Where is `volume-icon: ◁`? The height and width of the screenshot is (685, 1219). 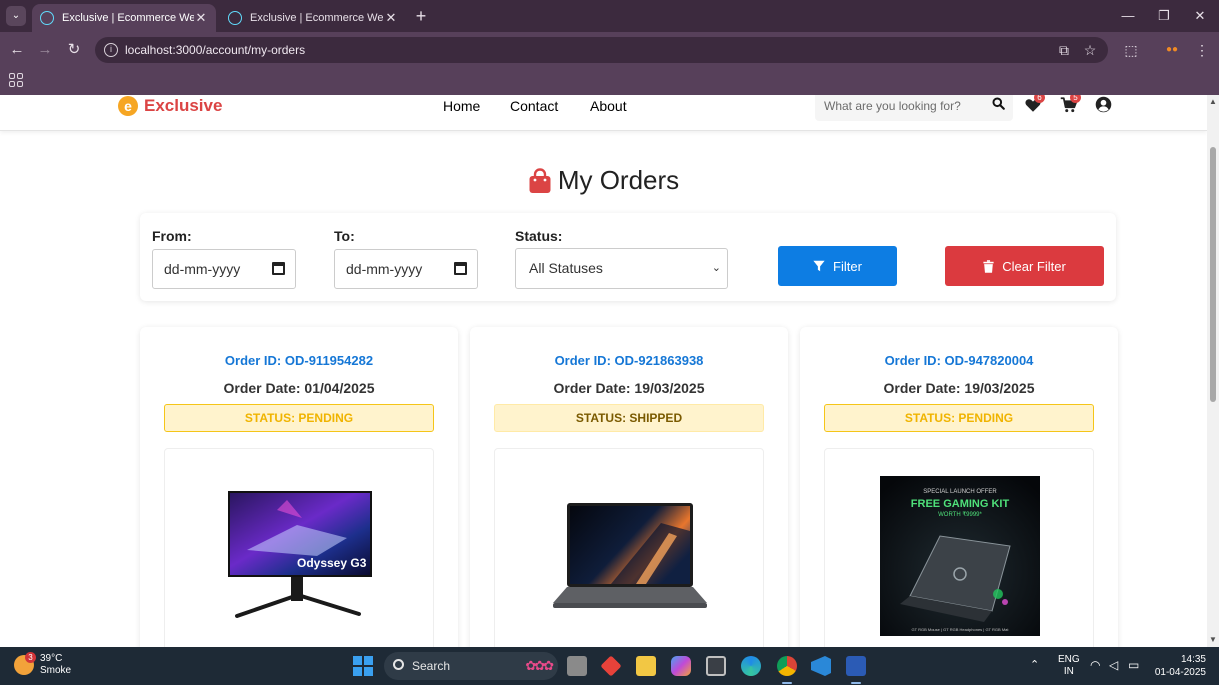 volume-icon: ◁ is located at coordinates (1113, 665).